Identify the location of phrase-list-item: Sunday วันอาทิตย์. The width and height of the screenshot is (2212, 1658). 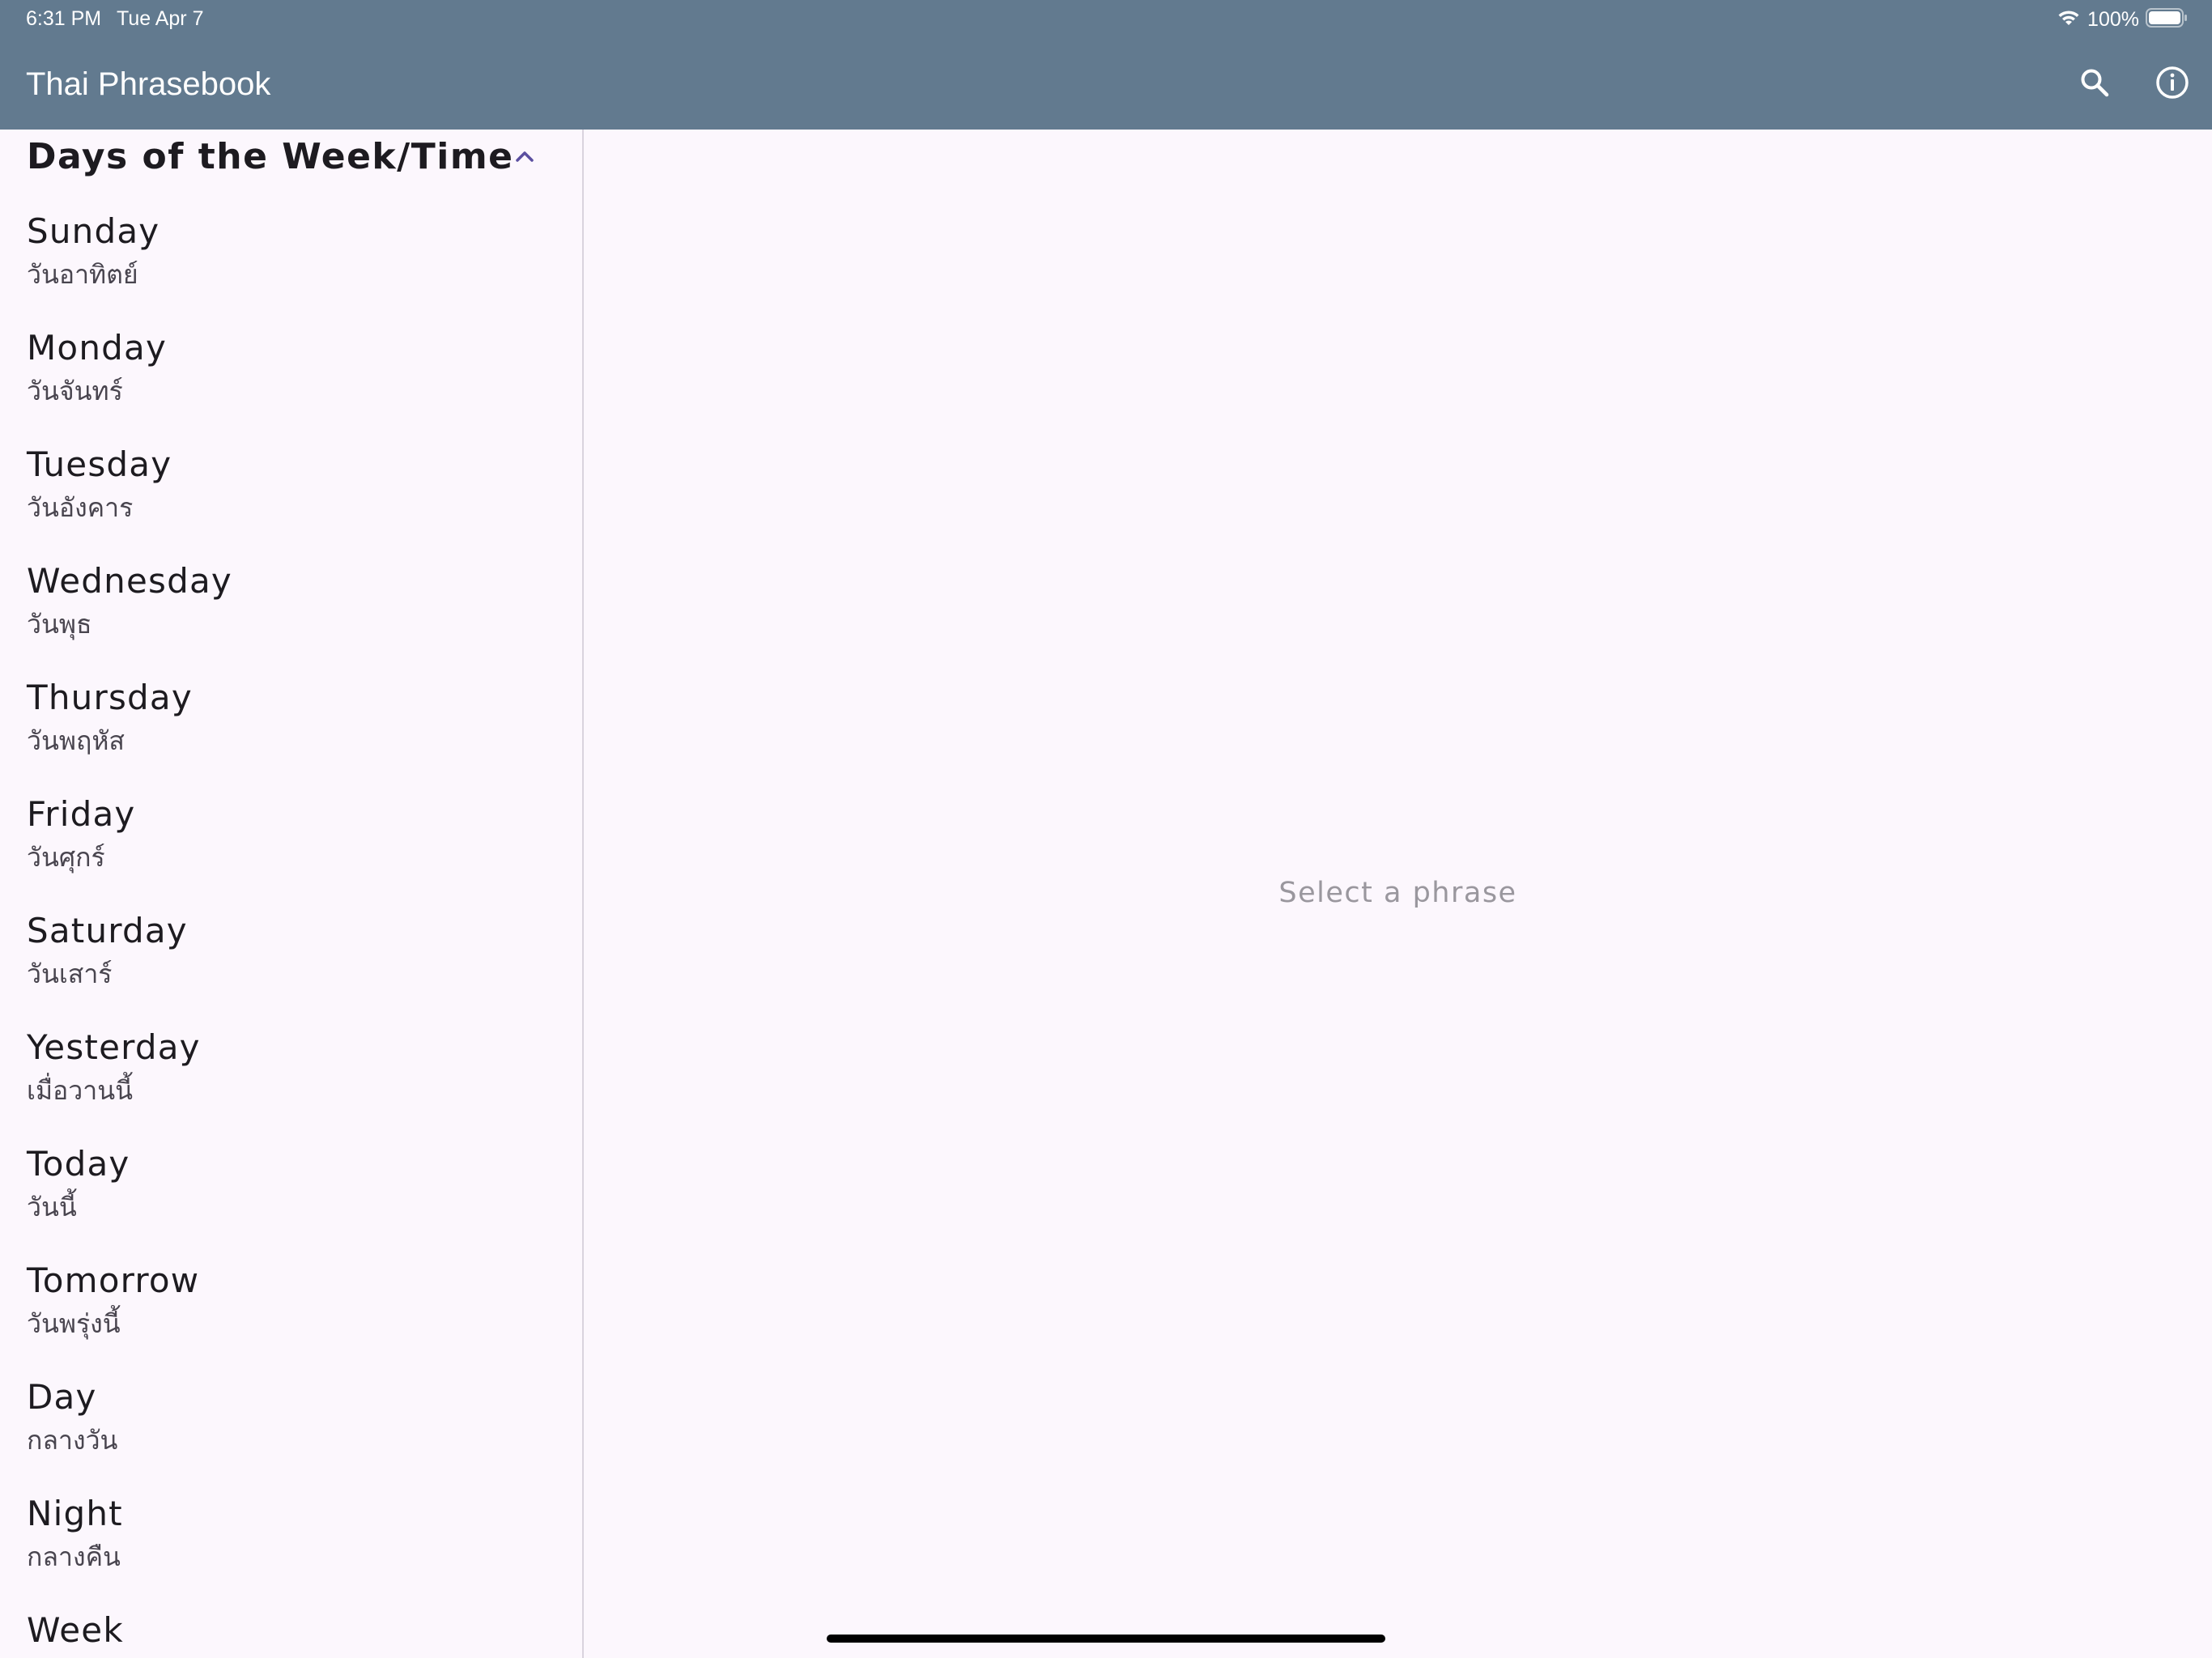
(291, 265).